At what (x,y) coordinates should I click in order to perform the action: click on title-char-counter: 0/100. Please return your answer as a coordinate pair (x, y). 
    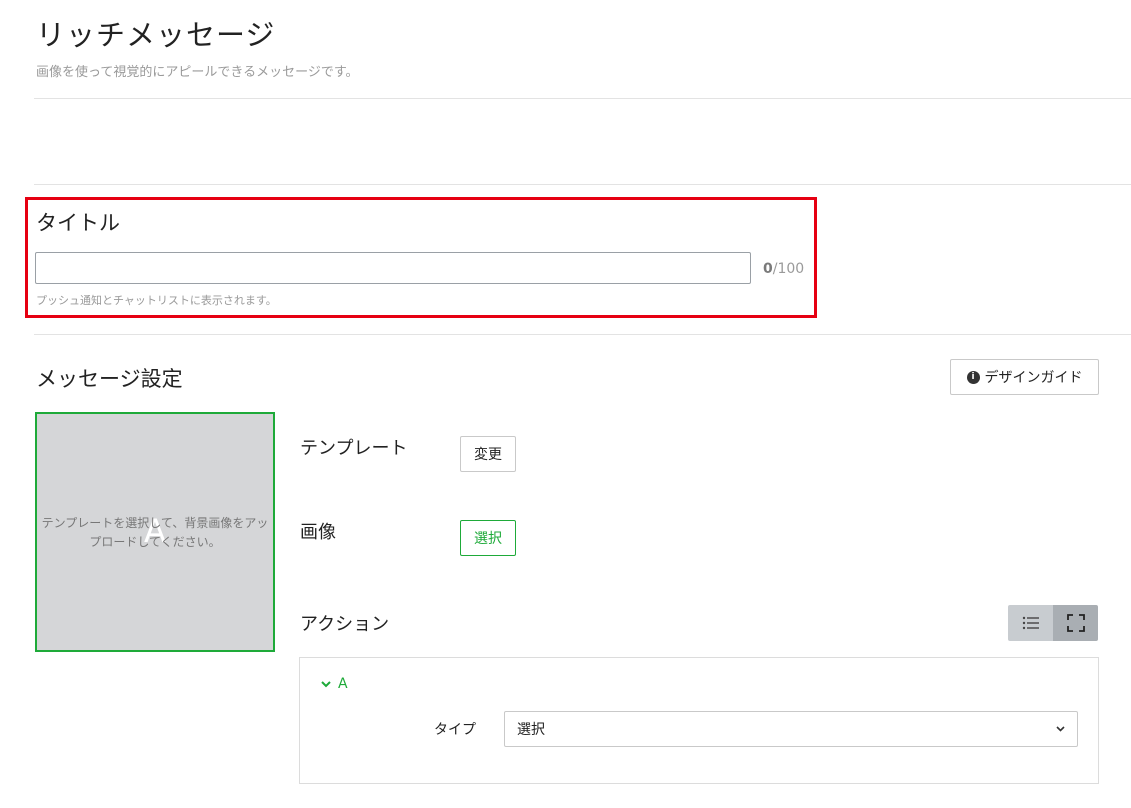
    Looking at the image, I should click on (783, 269).